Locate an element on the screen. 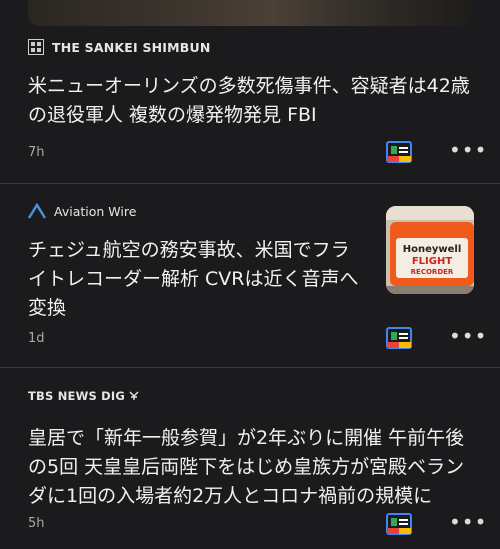  previous-article-image is located at coordinates (250, 13).